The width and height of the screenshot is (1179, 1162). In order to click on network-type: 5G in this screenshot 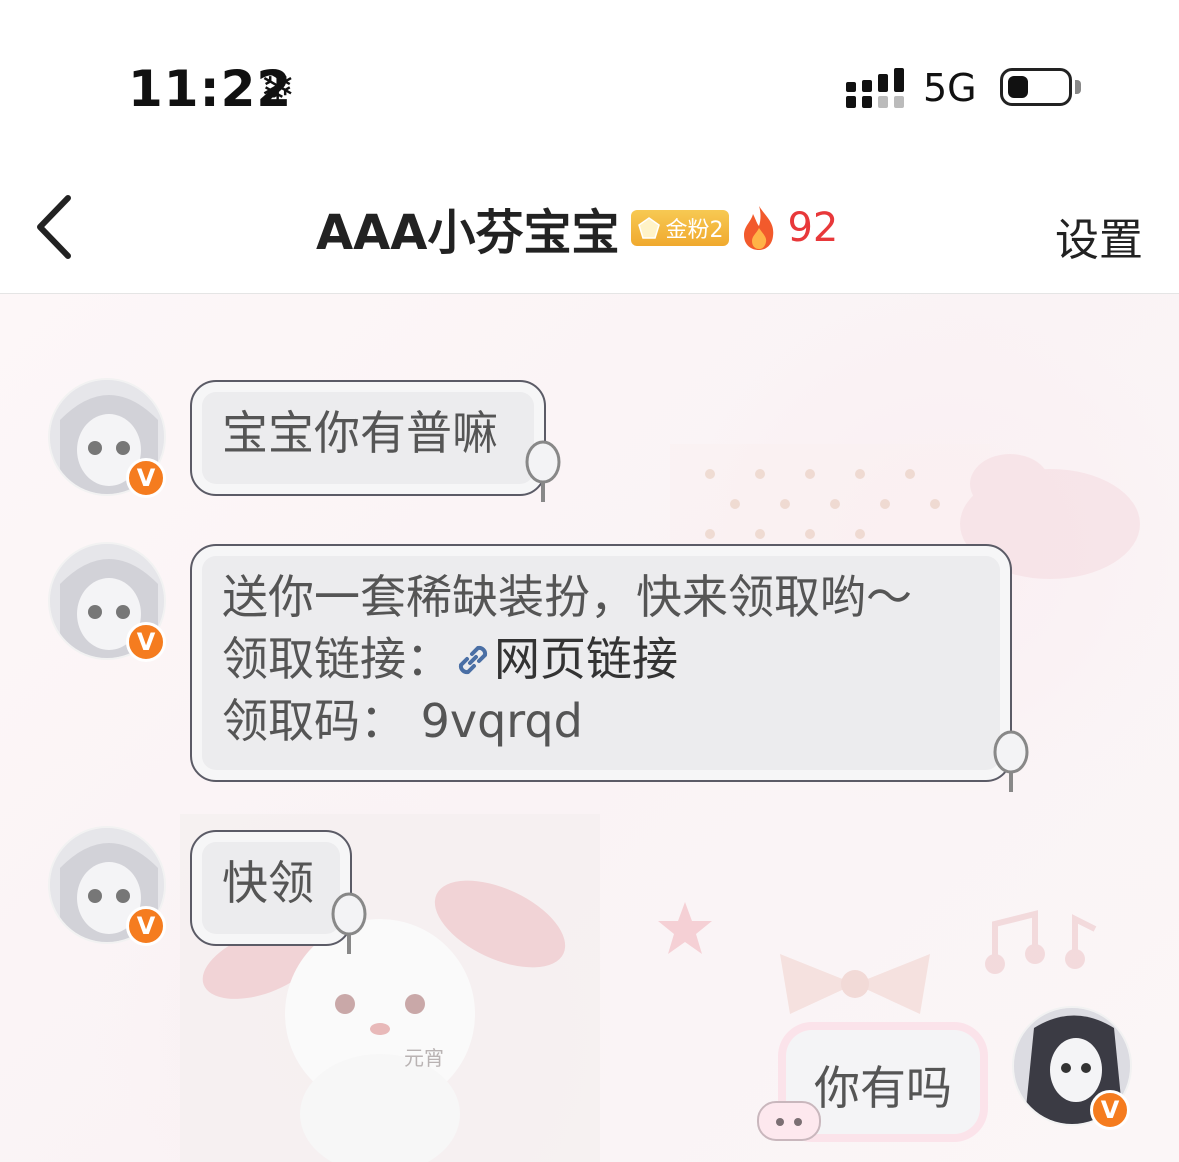, I will do `click(950, 88)`.